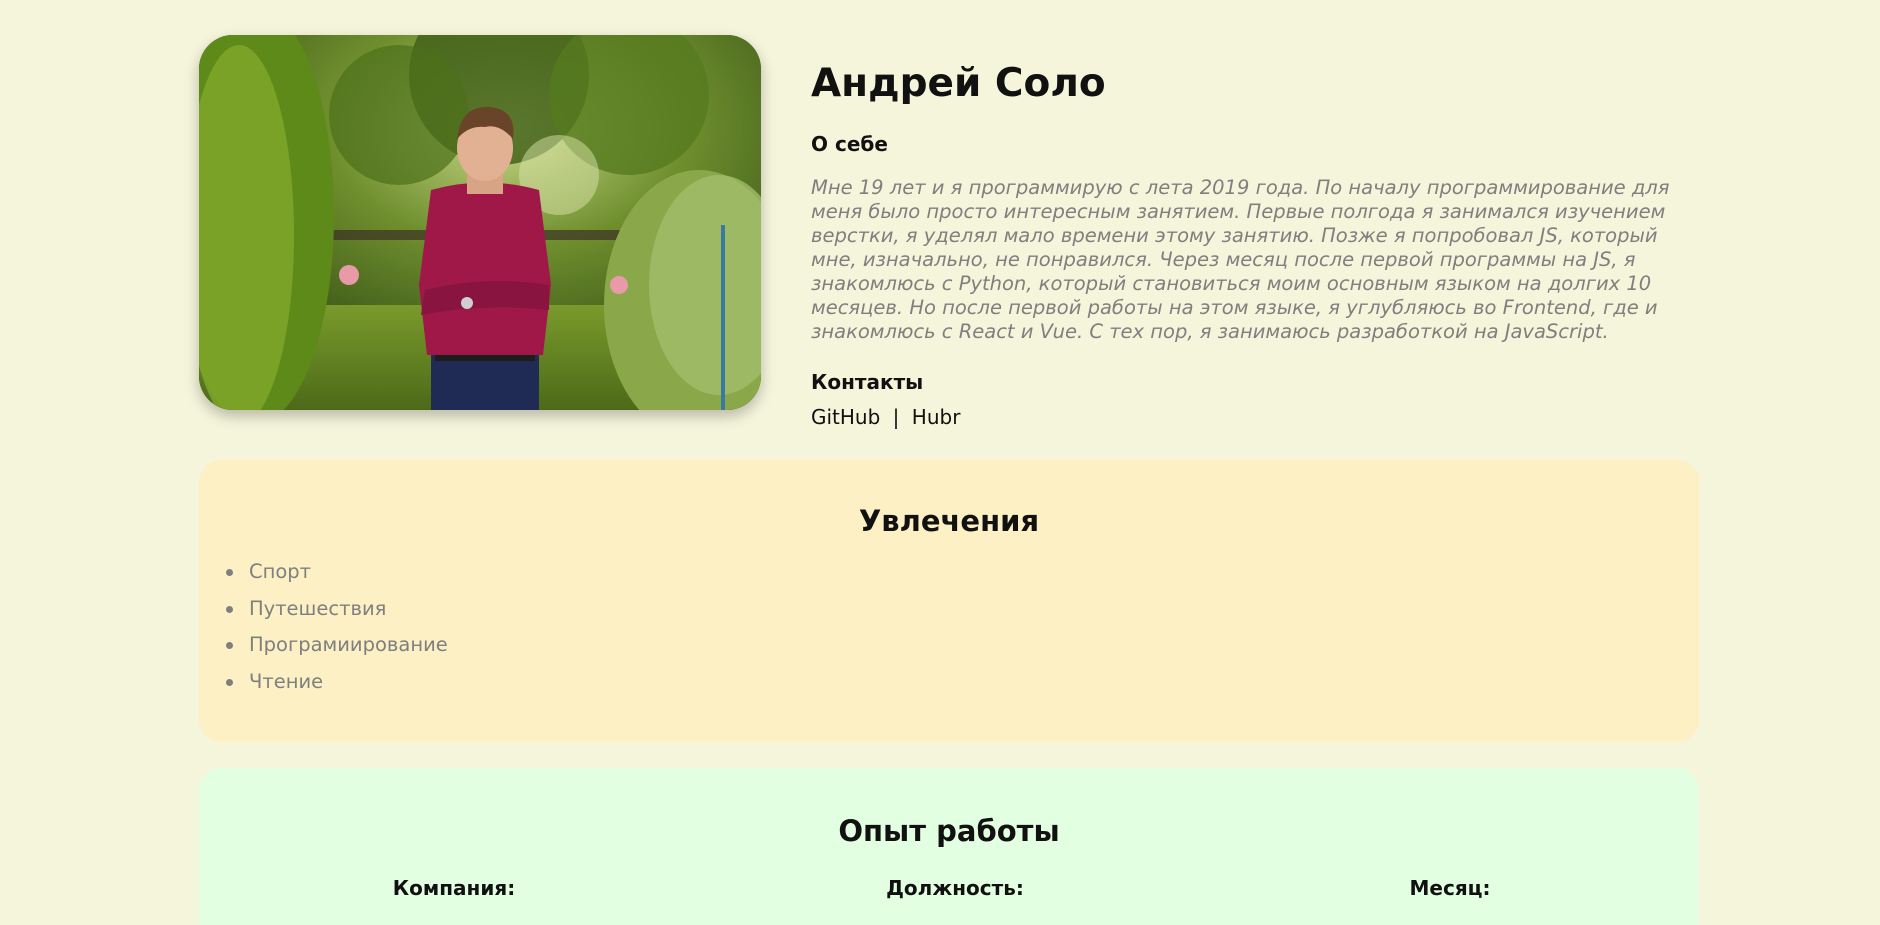  I want to click on contacts-links: GitHub | Hubr, so click(1261, 417).